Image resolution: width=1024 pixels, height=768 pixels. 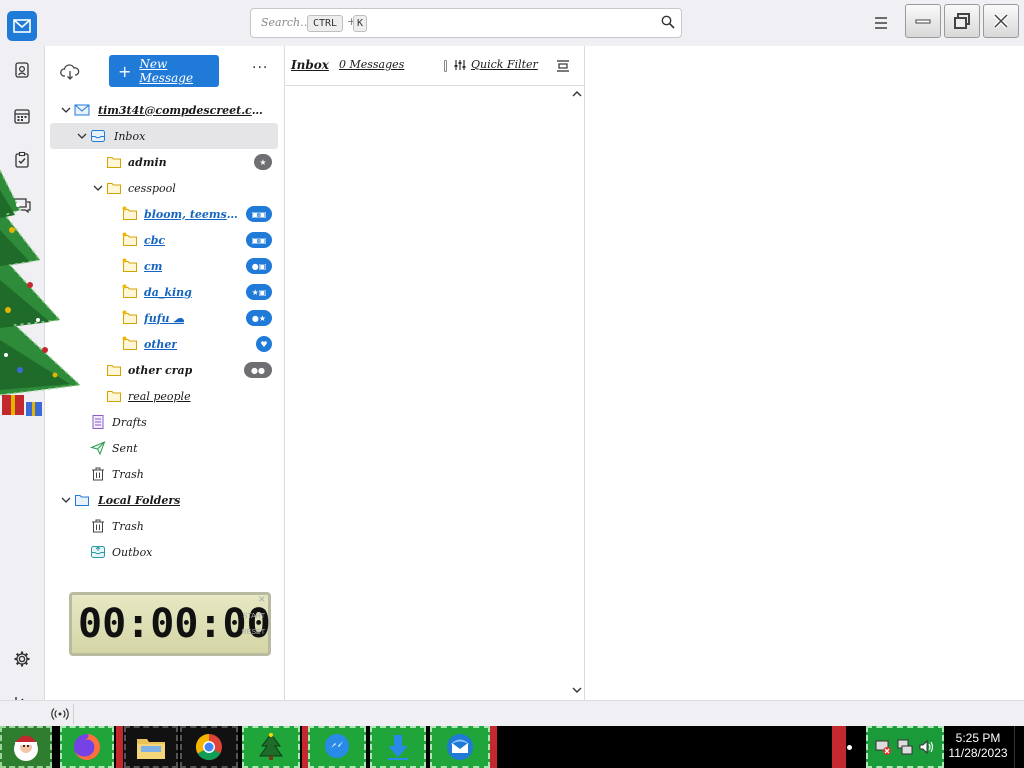 I want to click on address-book-button, so click(x=22, y=70).